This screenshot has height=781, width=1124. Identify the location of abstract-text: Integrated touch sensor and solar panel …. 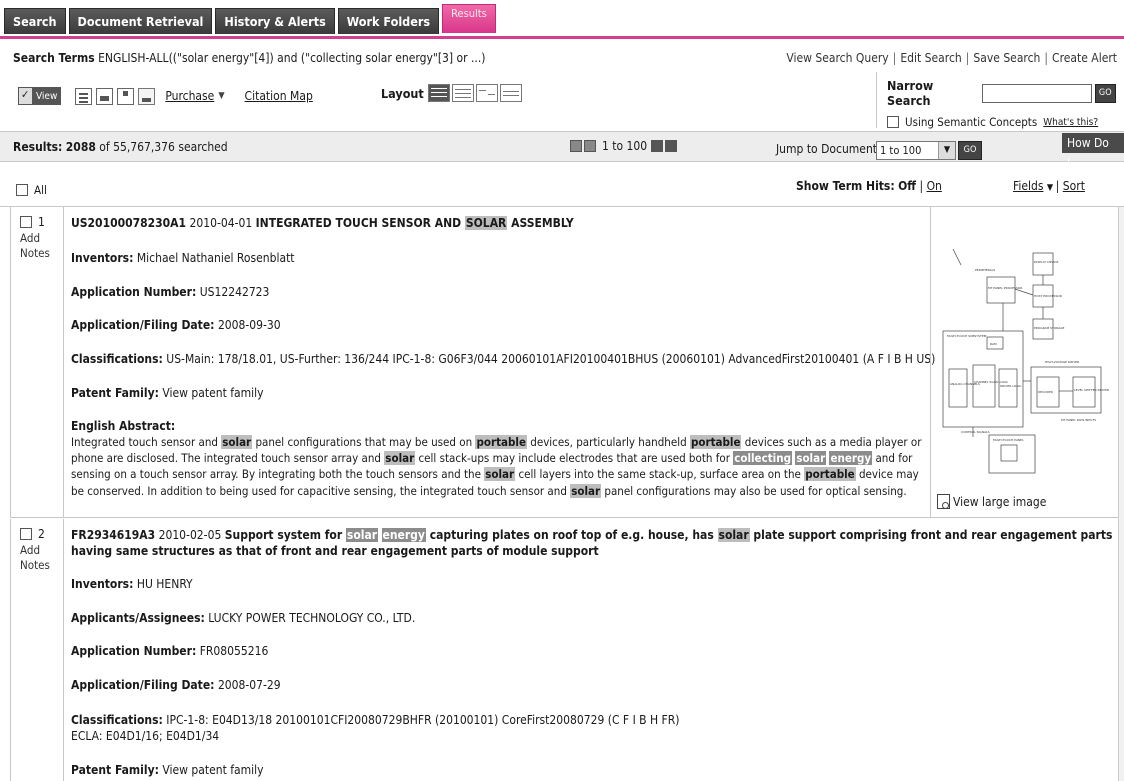
(496, 466).